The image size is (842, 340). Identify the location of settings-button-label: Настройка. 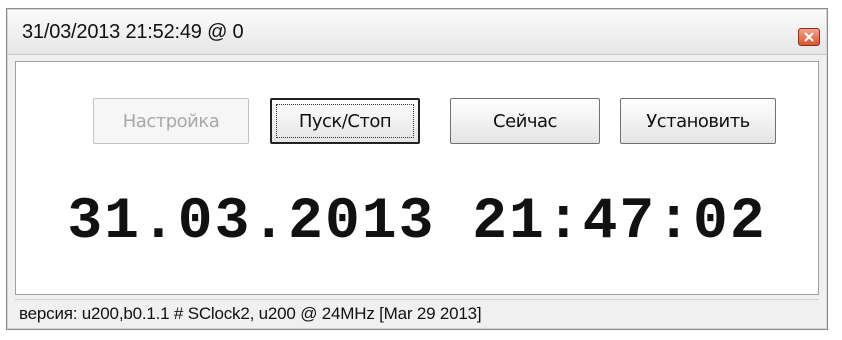
(171, 121).